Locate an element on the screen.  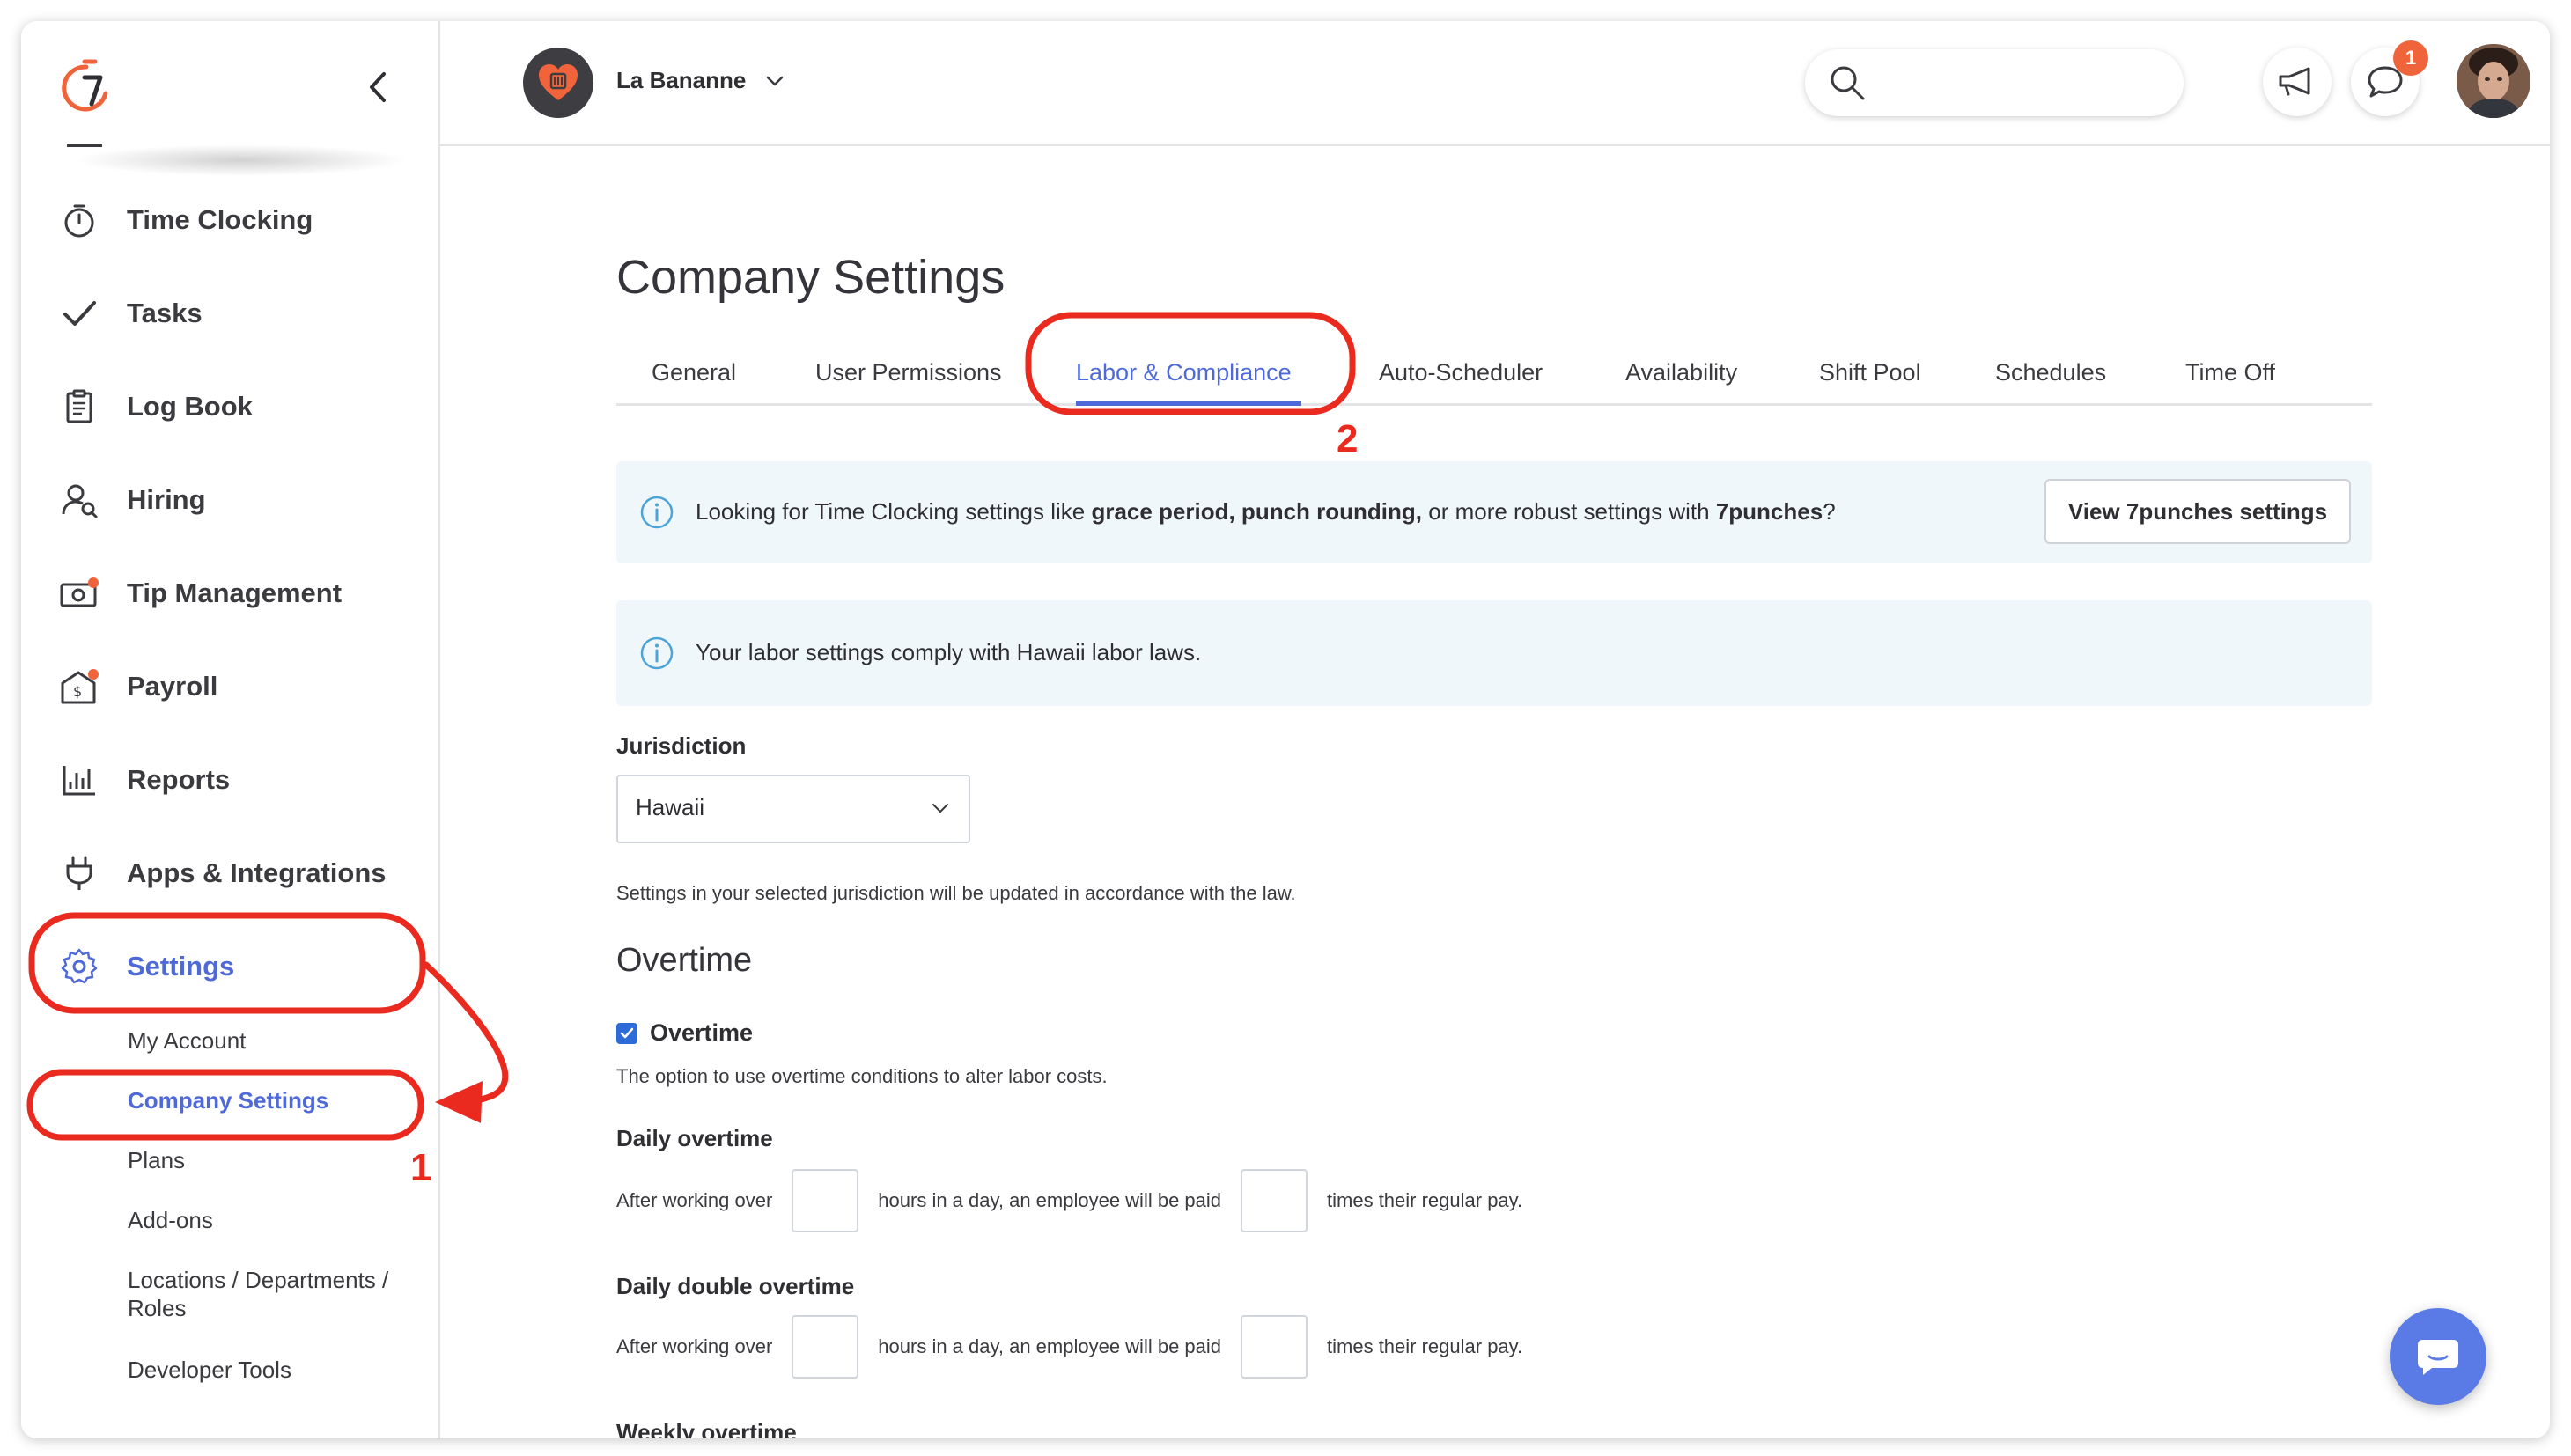
daily-overtime-middle: hours in a day, an employee will be paid is located at coordinates (1050, 1200).